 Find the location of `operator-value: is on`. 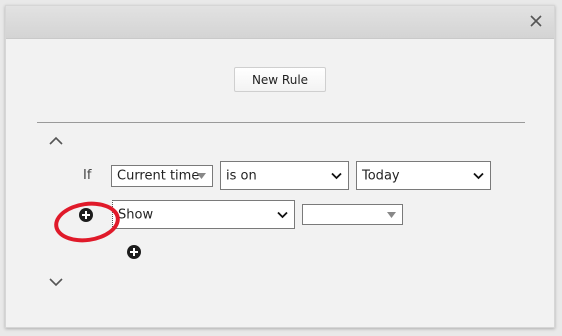

operator-value: is on is located at coordinates (241, 175).